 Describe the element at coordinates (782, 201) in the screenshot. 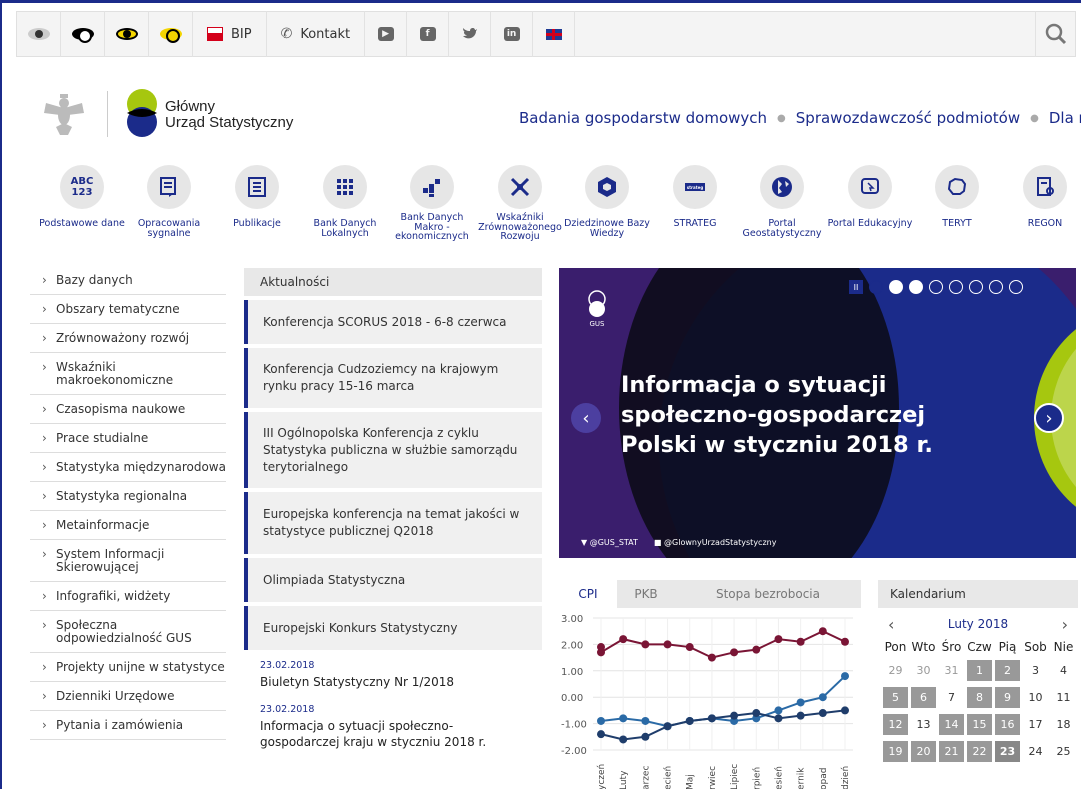

I see `quick-link-geo-portal: Portal Geostatystyczny` at that location.